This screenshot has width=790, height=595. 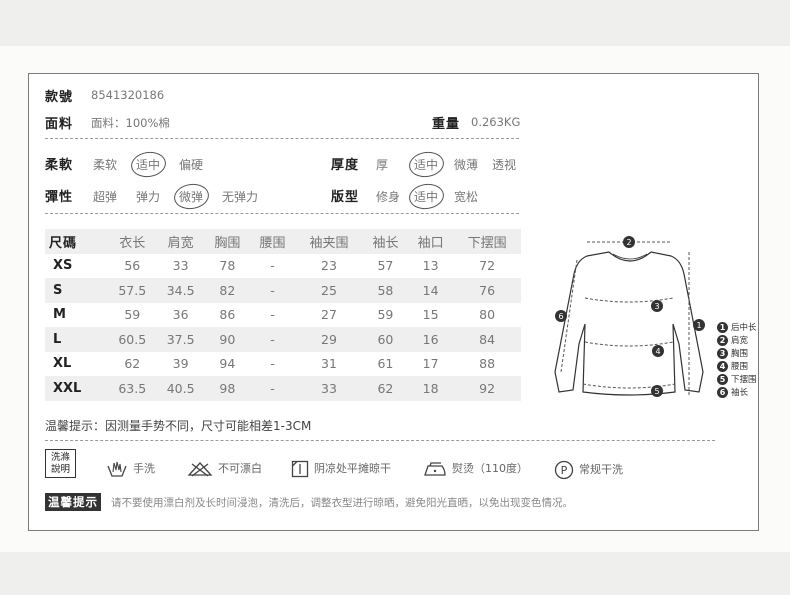 What do you see at coordinates (504, 165) in the screenshot?
I see `thickness-option: 透视` at bounding box center [504, 165].